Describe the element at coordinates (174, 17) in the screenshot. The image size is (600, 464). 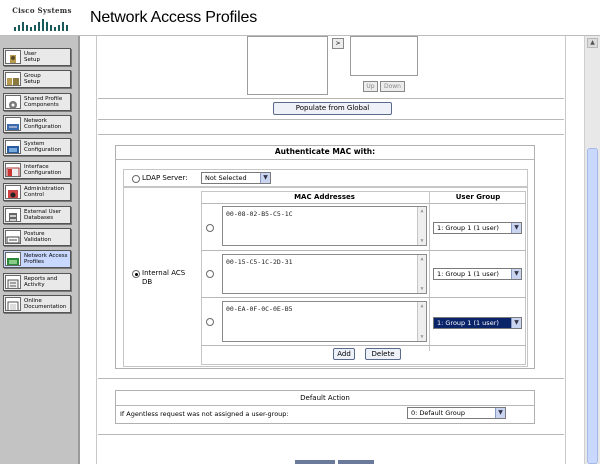
I see `page-title: Network Access Profiles` at that location.